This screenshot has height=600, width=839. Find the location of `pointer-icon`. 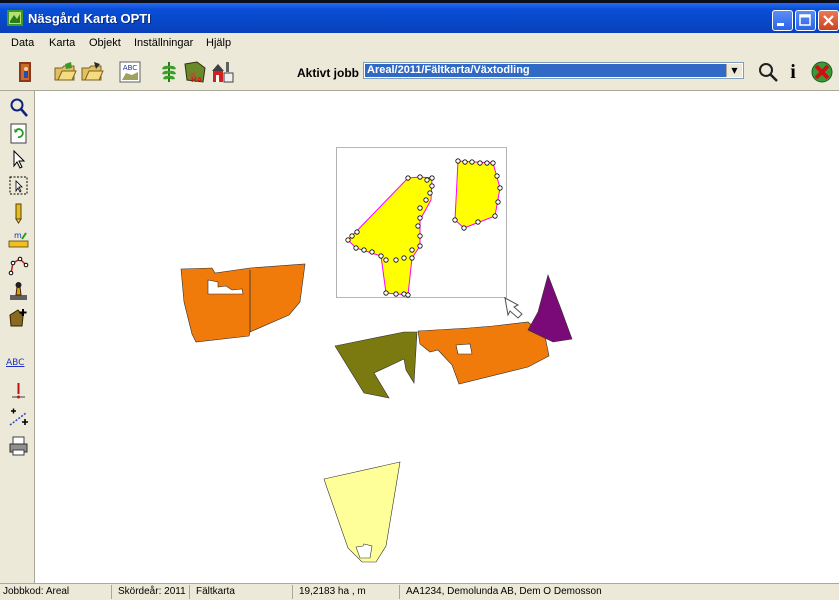

pointer-icon is located at coordinates (18, 159).